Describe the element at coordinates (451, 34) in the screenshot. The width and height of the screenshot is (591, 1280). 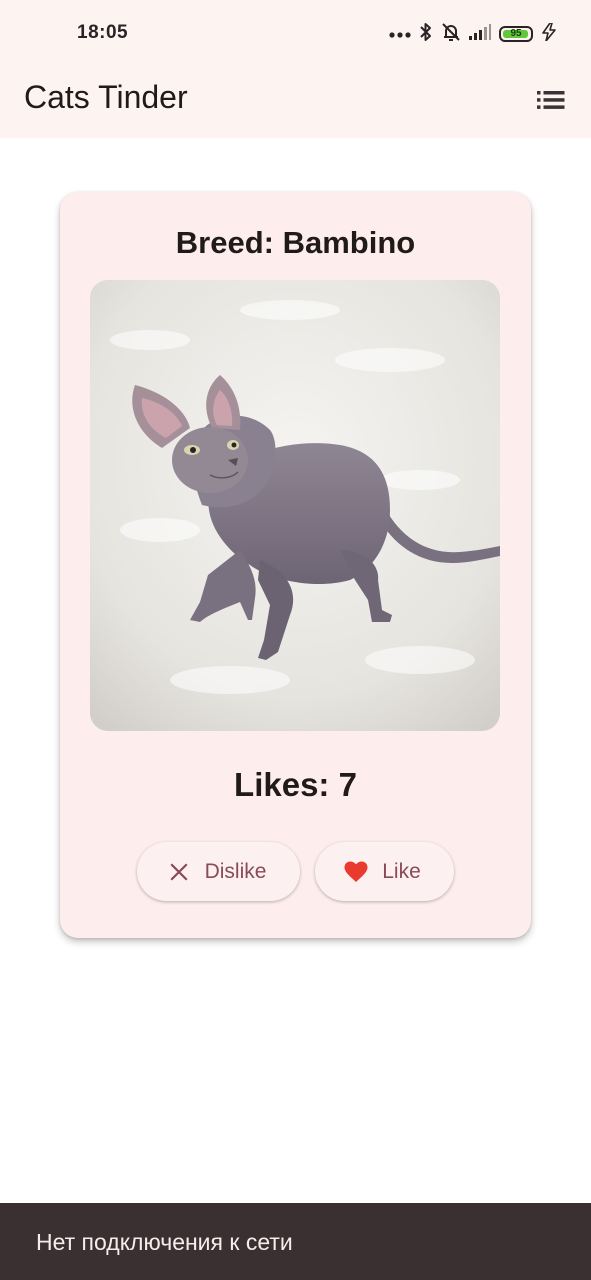
I see `alarm-off-icon` at that location.